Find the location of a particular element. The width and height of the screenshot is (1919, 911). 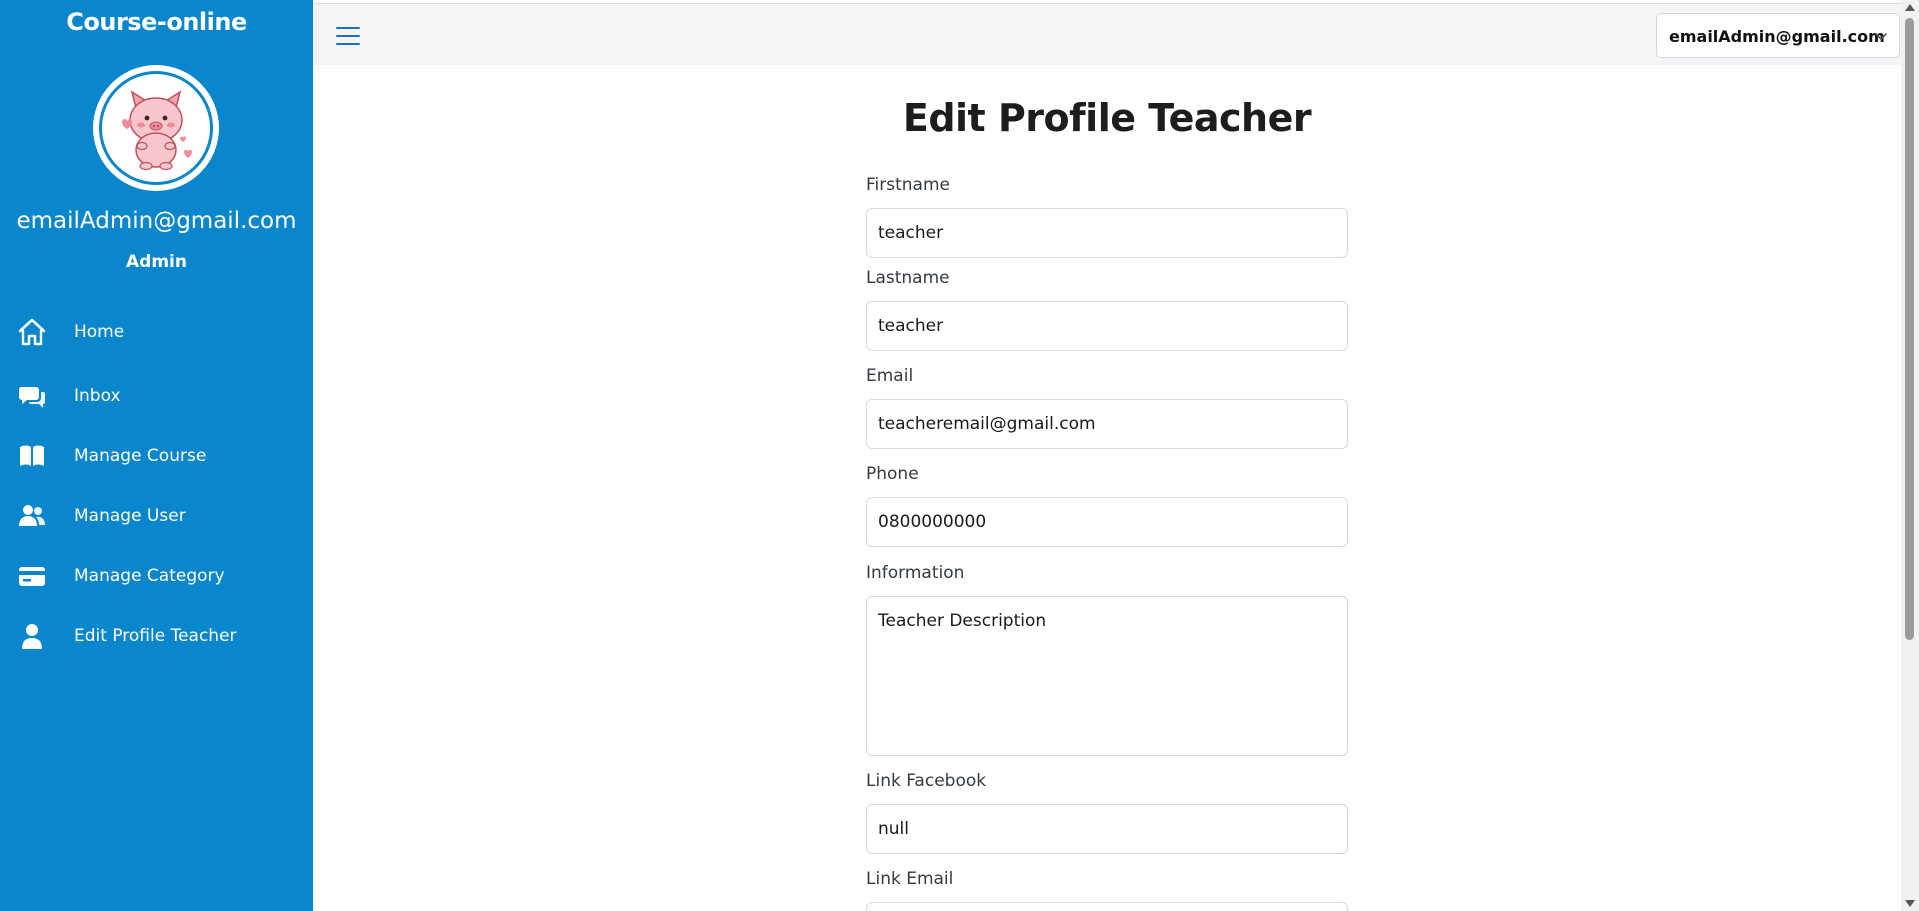

sidebar-item-label: Manage User is located at coordinates (130, 516).